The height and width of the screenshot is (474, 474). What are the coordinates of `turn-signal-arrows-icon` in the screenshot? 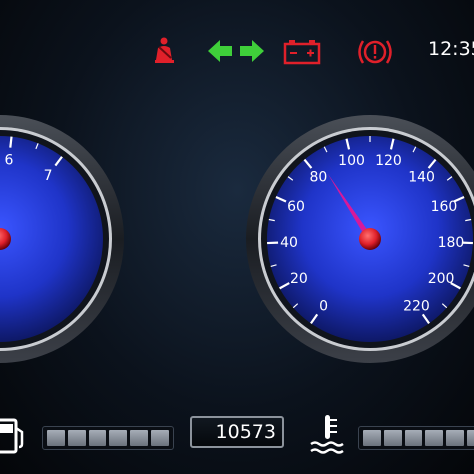 It's located at (236, 51).